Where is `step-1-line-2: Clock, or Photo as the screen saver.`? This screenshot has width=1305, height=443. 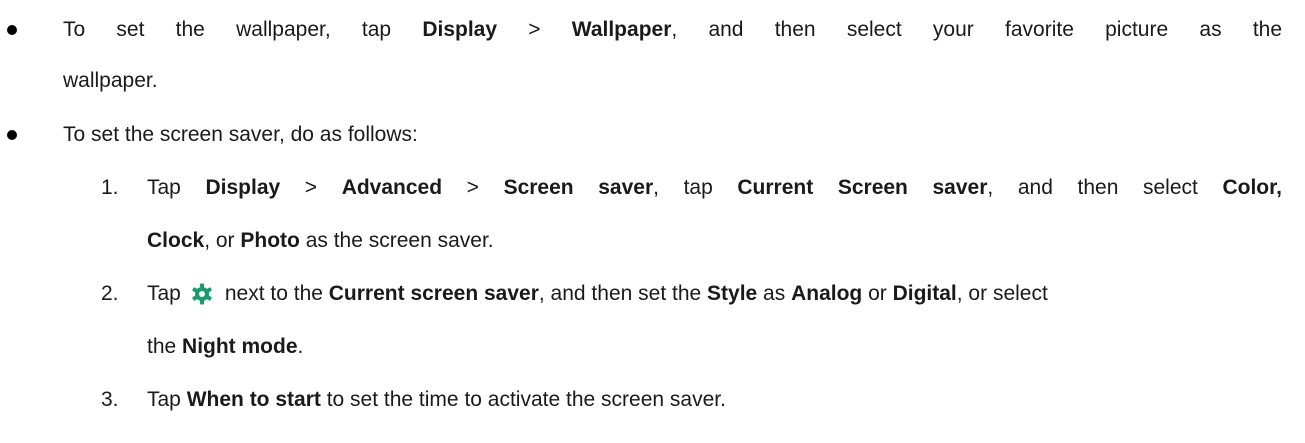
step-1-line-2: Clock, or Photo as the screen saver. is located at coordinates (320, 240).